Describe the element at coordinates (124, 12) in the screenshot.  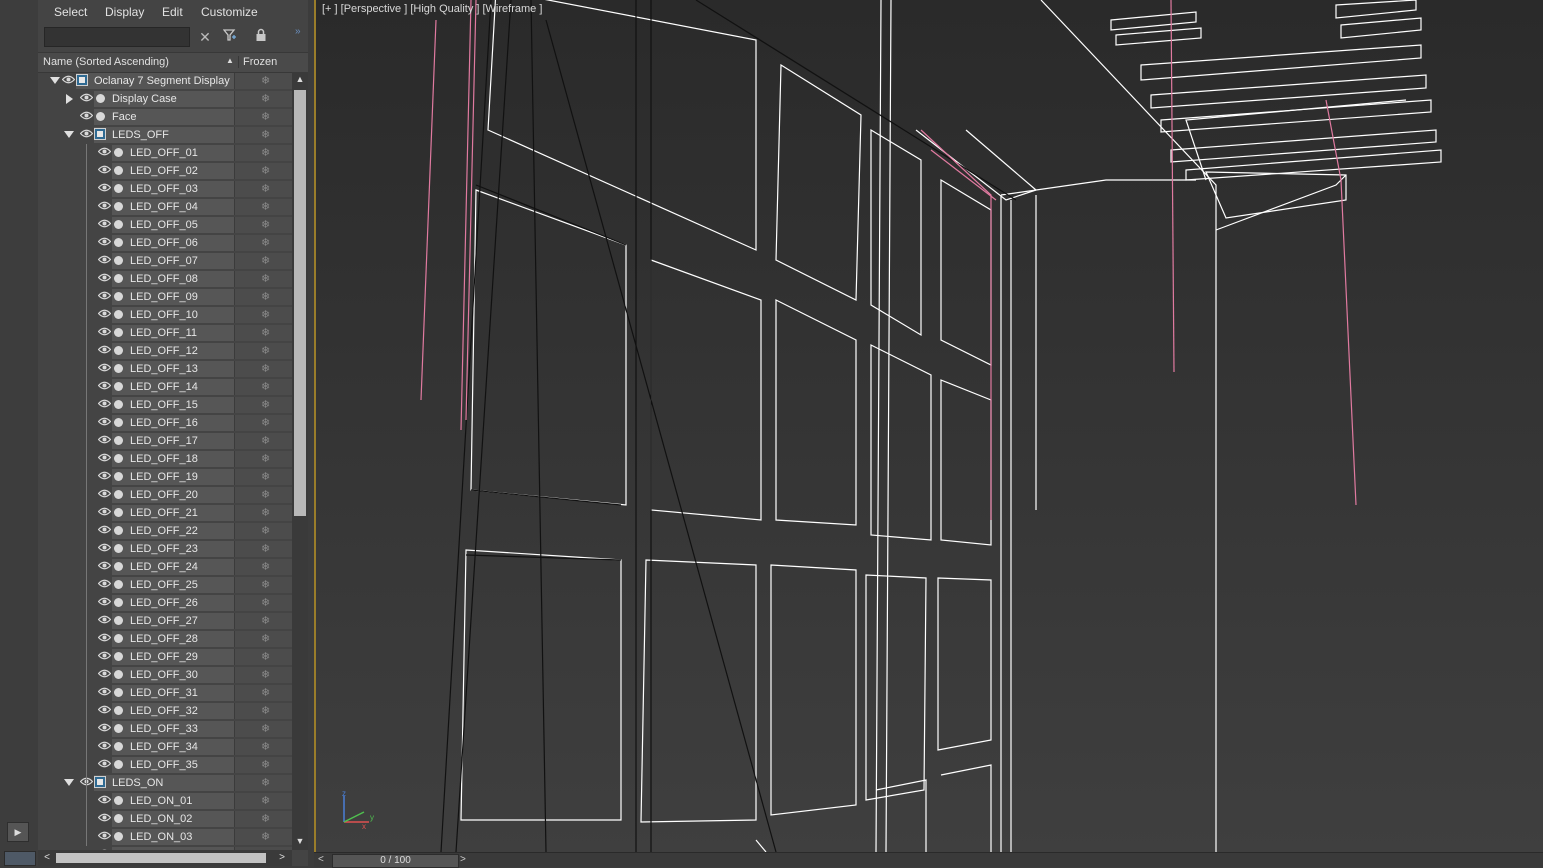
I see `menu-display: Display` at that location.